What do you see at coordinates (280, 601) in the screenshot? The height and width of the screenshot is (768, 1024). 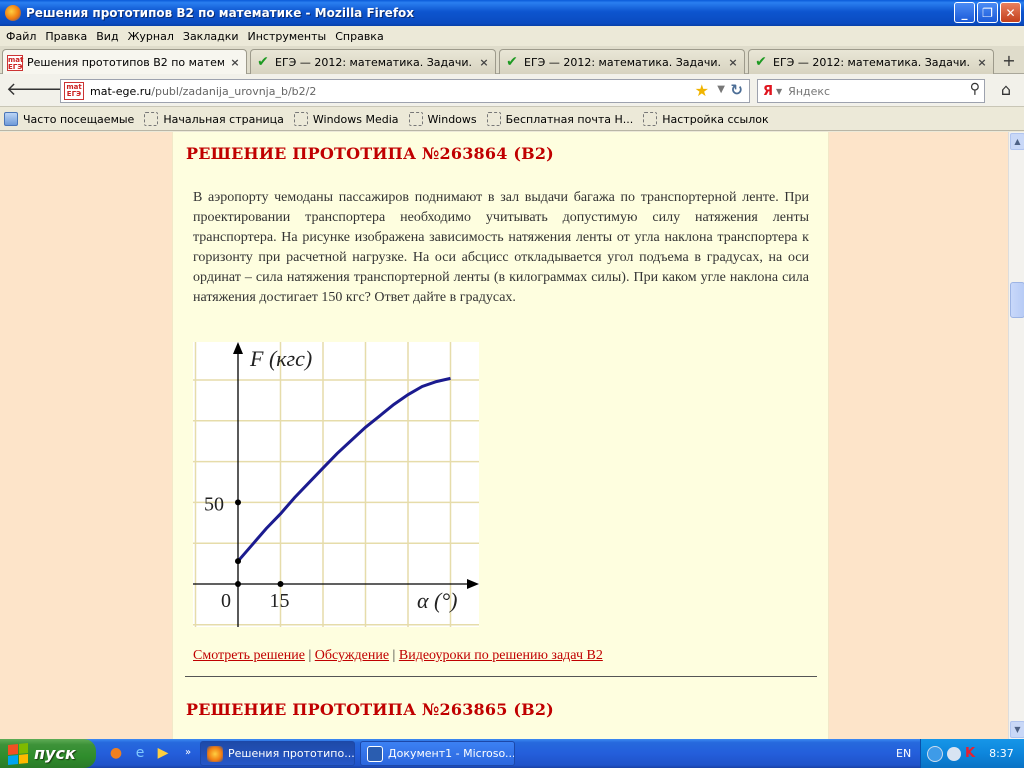 I see `x-tick-label: 15` at bounding box center [280, 601].